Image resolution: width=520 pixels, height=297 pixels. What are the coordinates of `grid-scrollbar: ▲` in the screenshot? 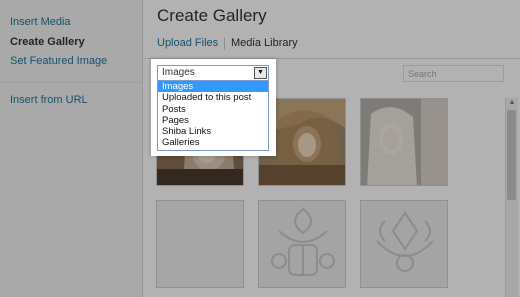 It's located at (511, 197).